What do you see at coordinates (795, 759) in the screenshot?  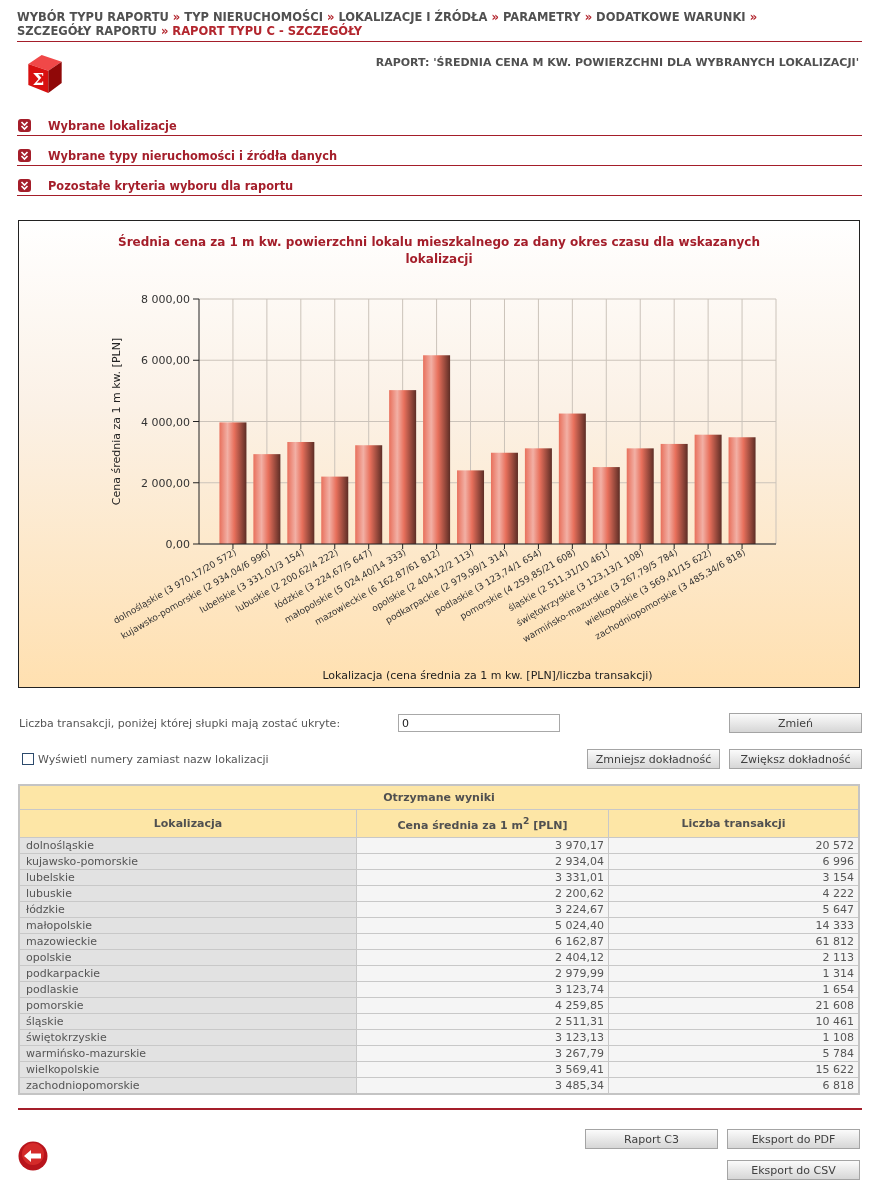 I see `precision-button: Zwiększ dokładność` at bounding box center [795, 759].